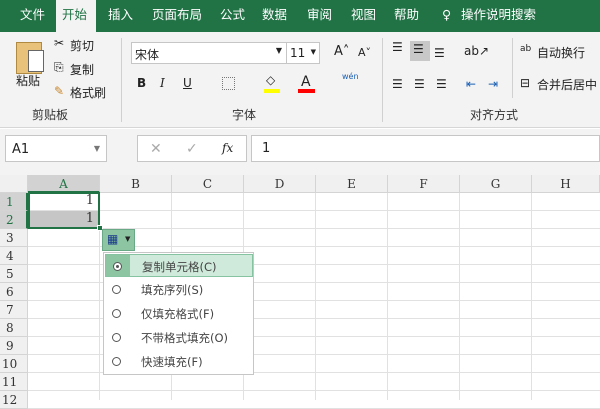 The width and height of the screenshot is (600, 409). What do you see at coordinates (14, 400) in the screenshot?
I see `row-header-12: 12` at bounding box center [14, 400].